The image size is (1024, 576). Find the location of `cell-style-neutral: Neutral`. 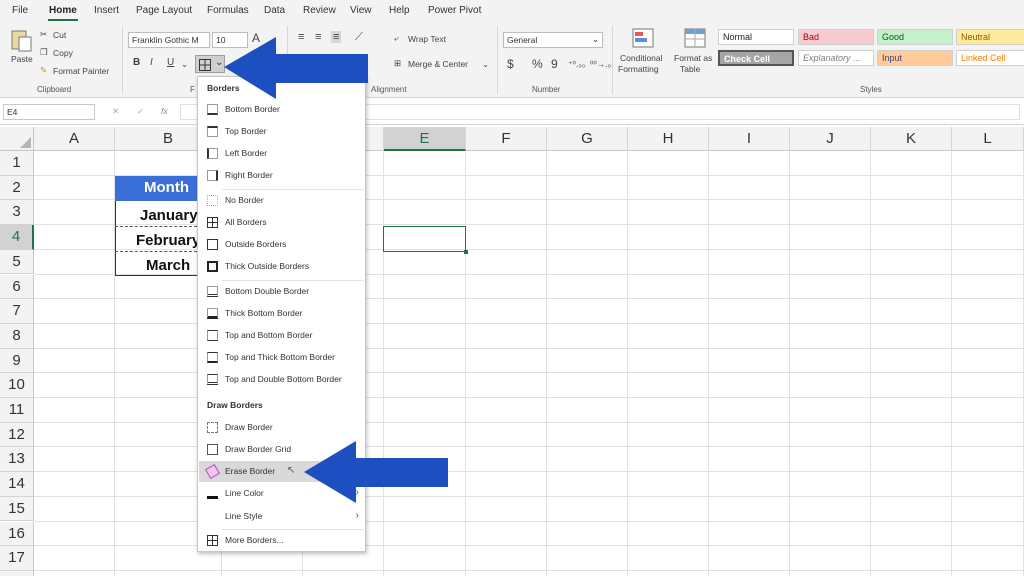

cell-style-neutral: Neutral is located at coordinates (990, 37).